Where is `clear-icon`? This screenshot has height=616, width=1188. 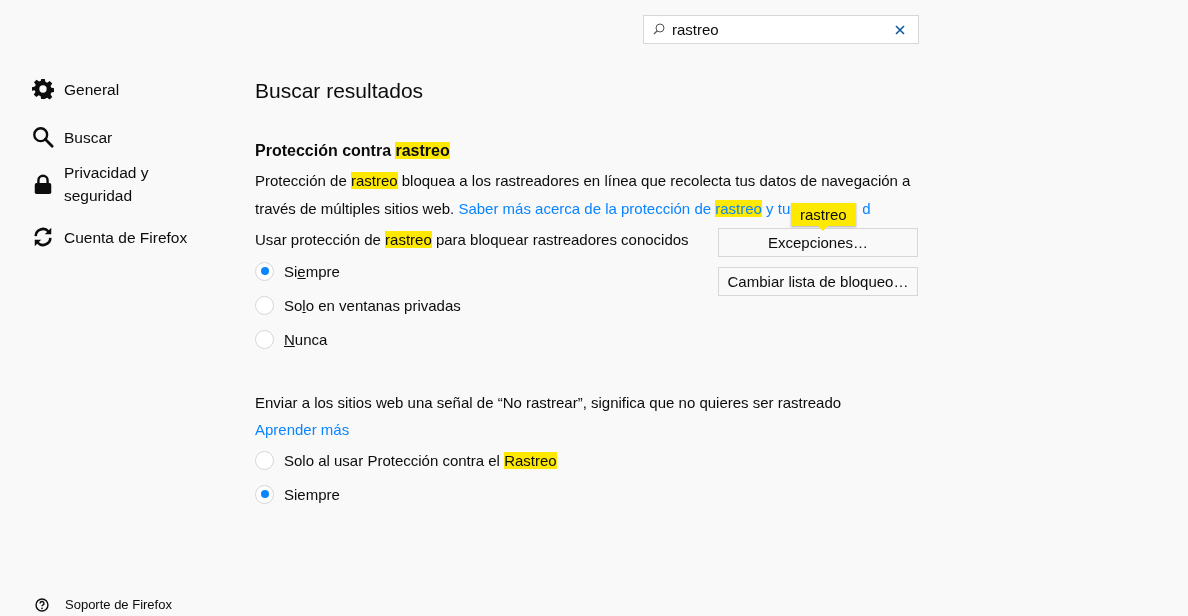 clear-icon is located at coordinates (900, 30).